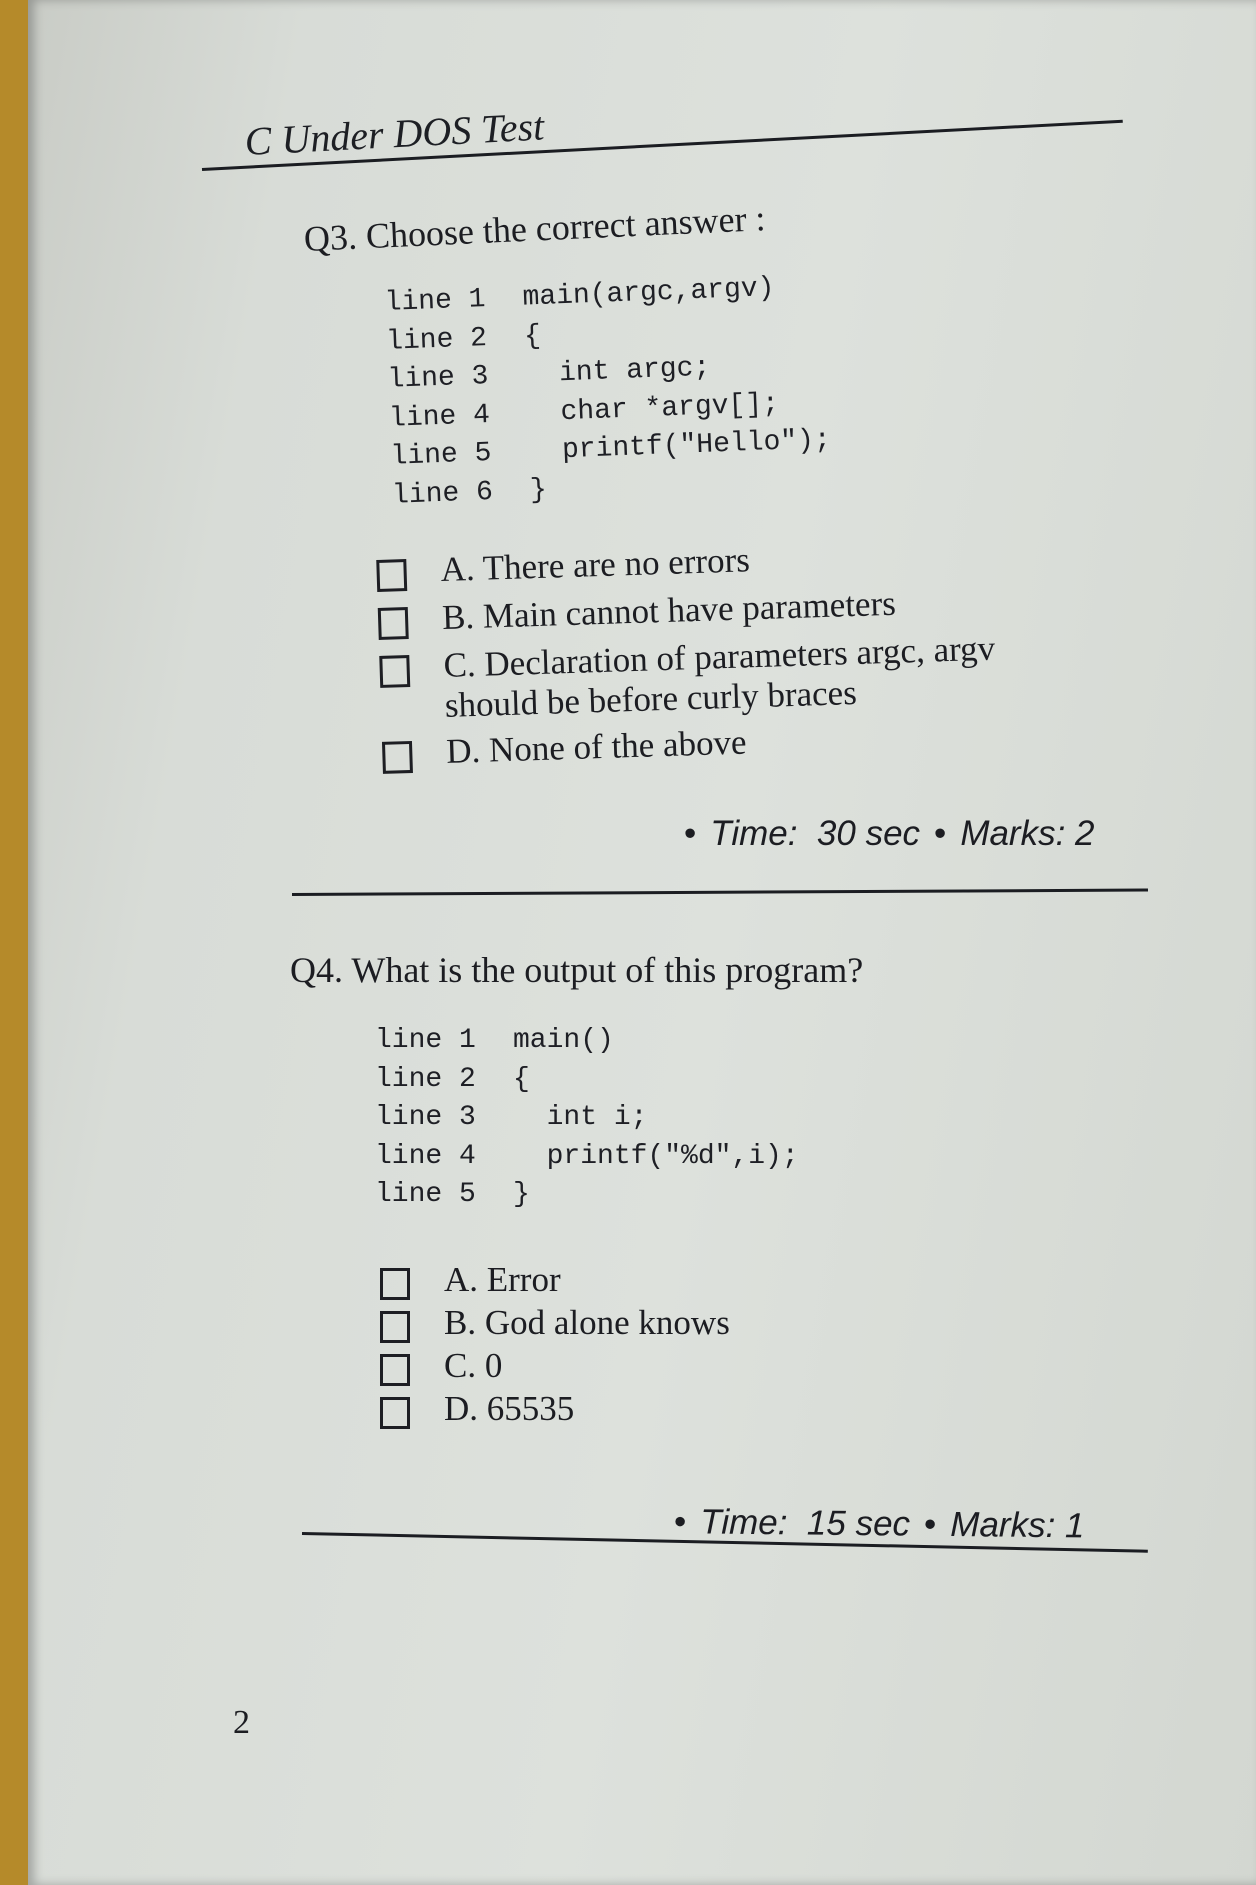 This screenshot has height=1885, width=1256. What do you see at coordinates (452, 1079) in the screenshot?
I see `code-line: line 2{` at bounding box center [452, 1079].